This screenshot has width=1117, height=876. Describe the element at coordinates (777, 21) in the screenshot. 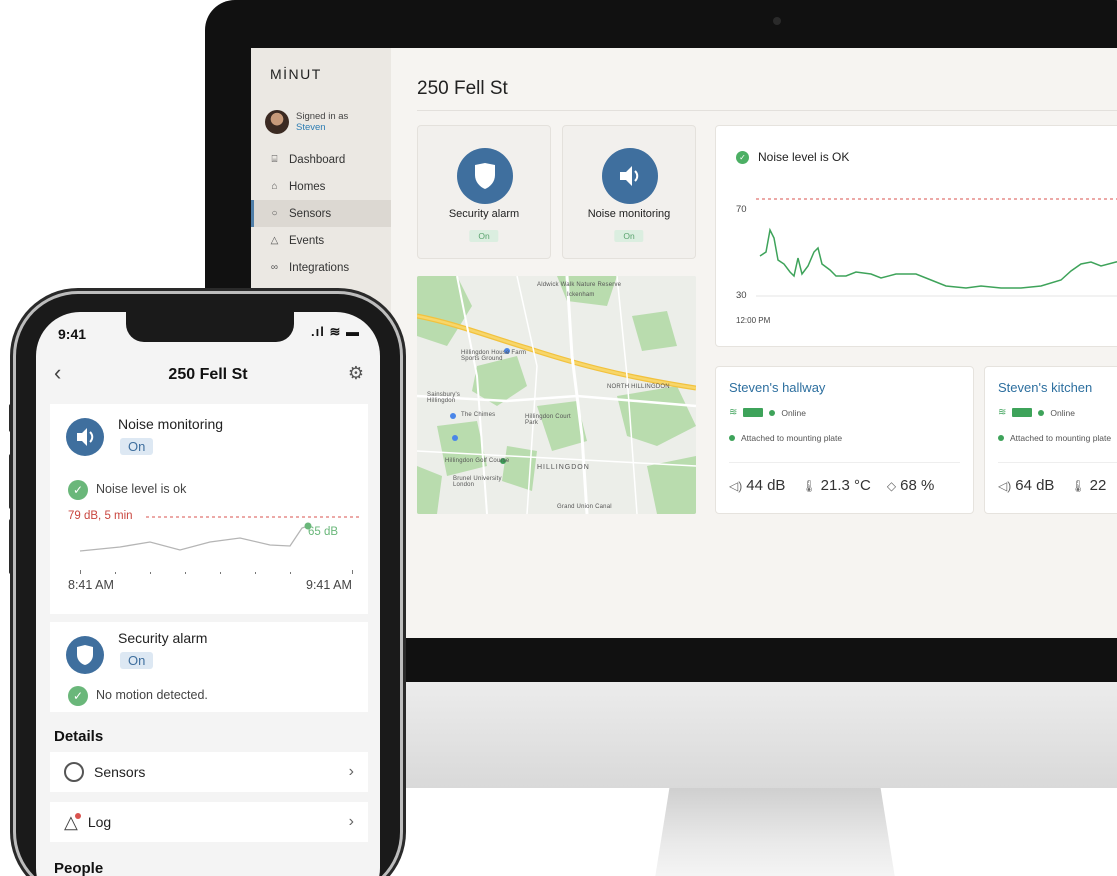

I see `camera-icon` at that location.